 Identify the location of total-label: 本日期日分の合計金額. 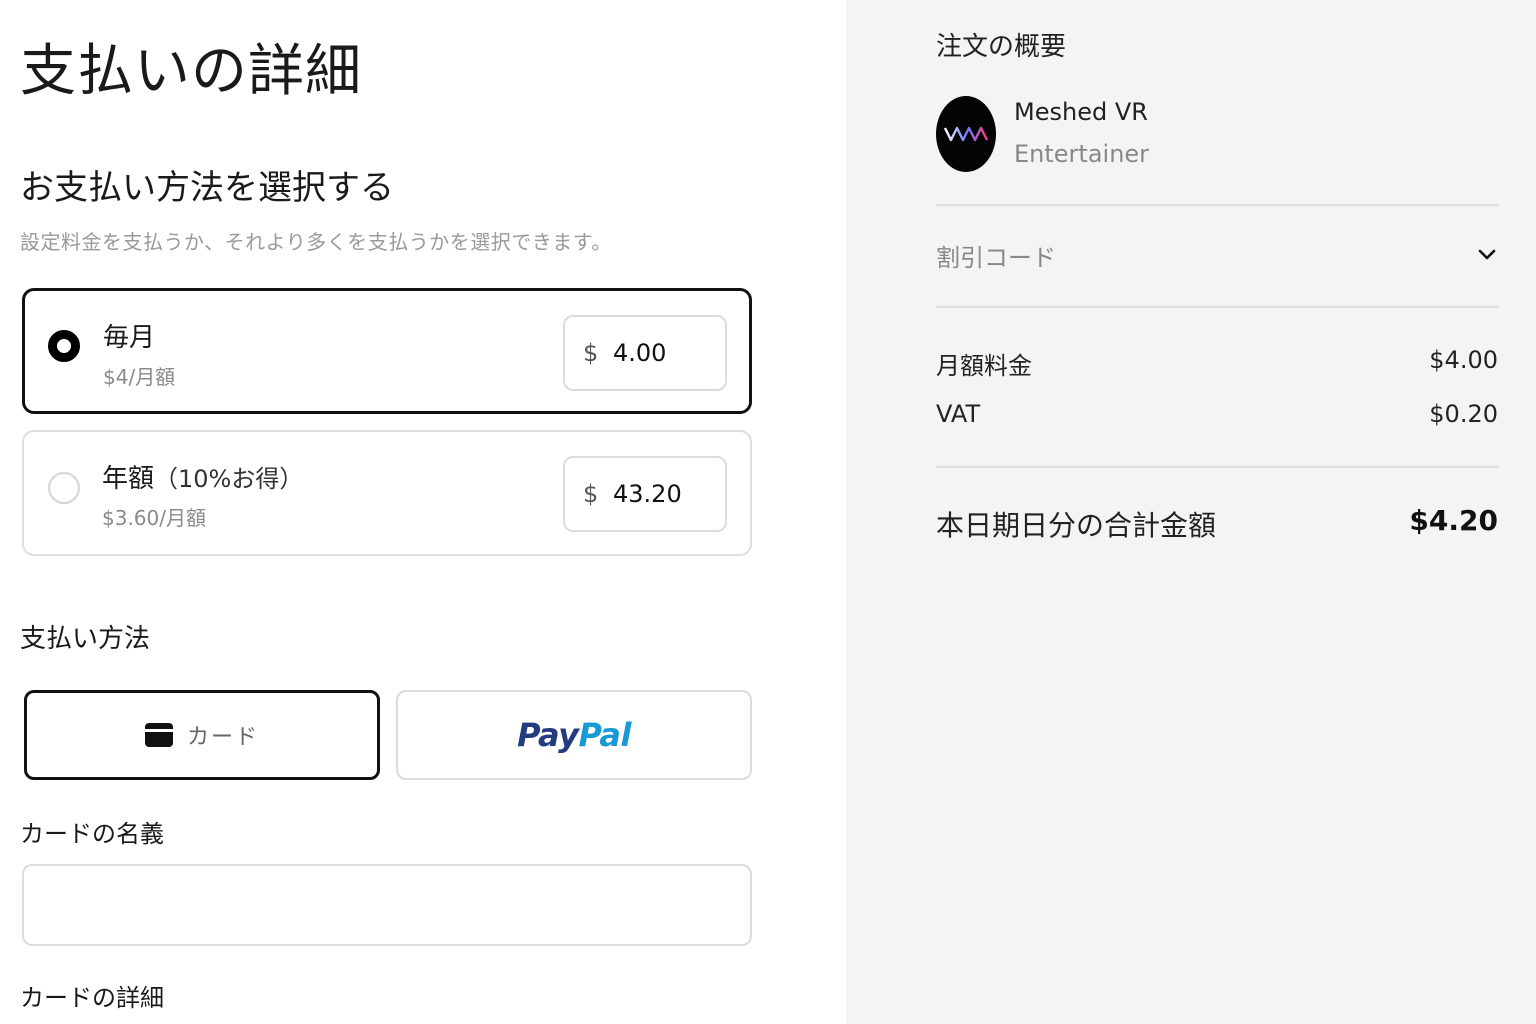
(1076, 525).